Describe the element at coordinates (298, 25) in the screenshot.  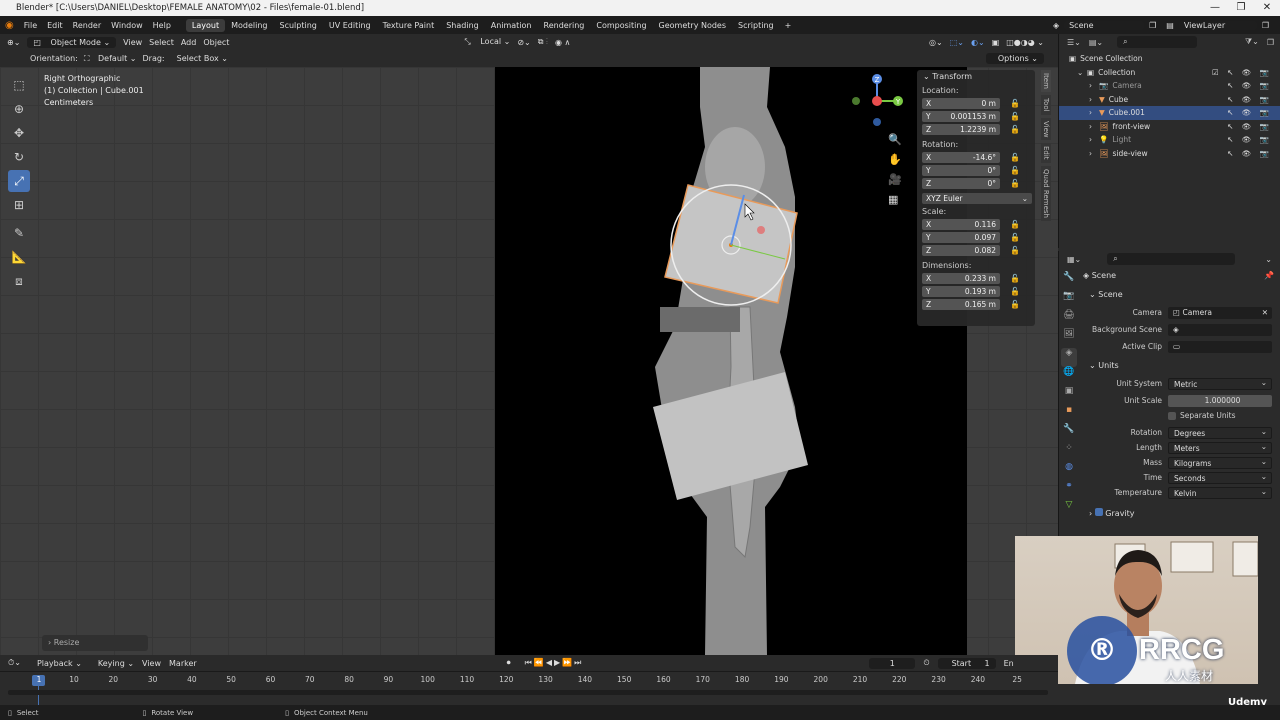
I see `tab-sculpting: Sculpting` at that location.